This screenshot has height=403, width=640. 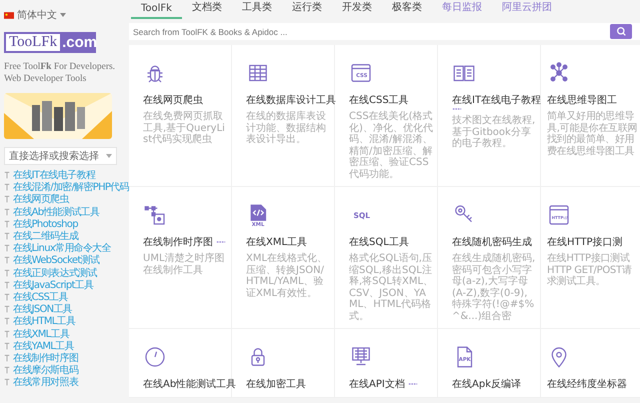 I want to click on tool-title: 在线经纬度坐标器, so click(x=587, y=384).